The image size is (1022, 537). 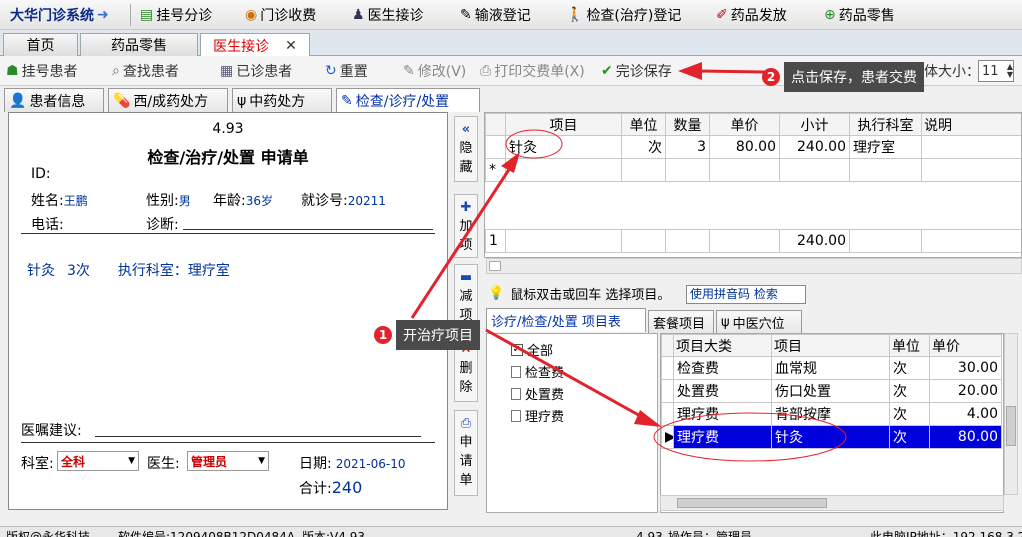 What do you see at coordinates (534, 144) in the screenshot?
I see `highlight-ellipse-grid-item` at bounding box center [534, 144].